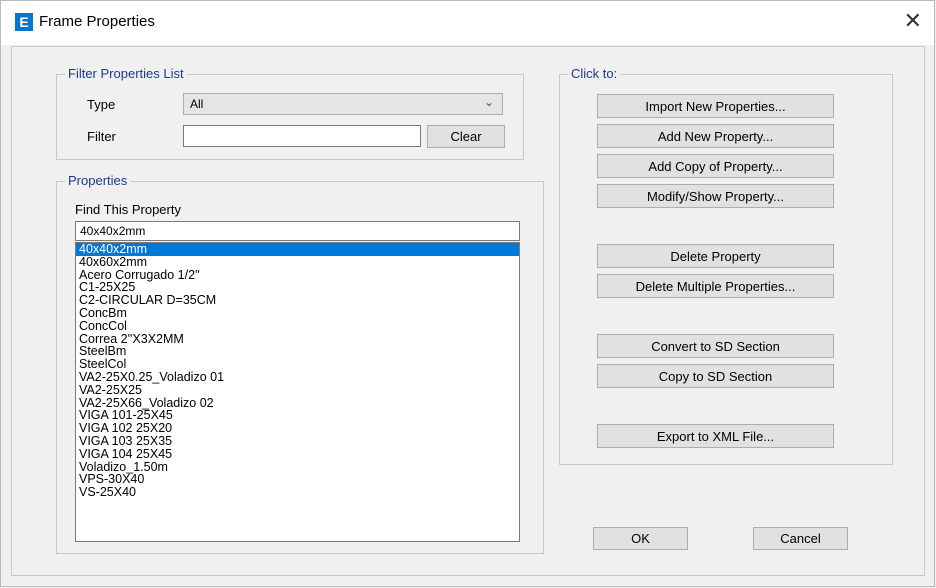 The width and height of the screenshot is (936, 588). I want to click on list-item: SteelBm, so click(297, 351).